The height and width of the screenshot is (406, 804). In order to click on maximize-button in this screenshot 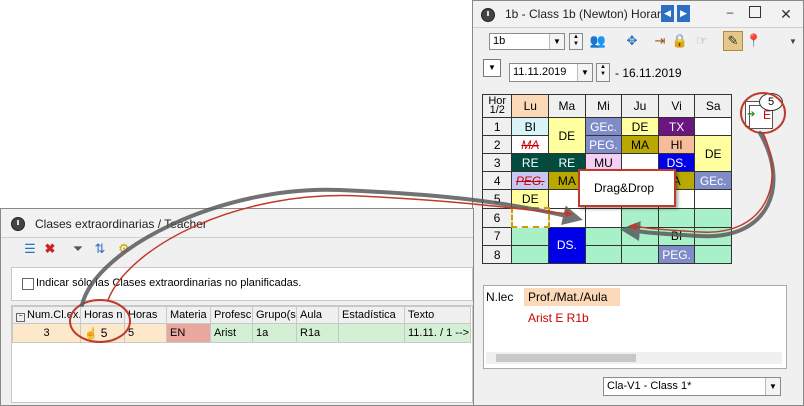, I will do `click(755, 12)`.